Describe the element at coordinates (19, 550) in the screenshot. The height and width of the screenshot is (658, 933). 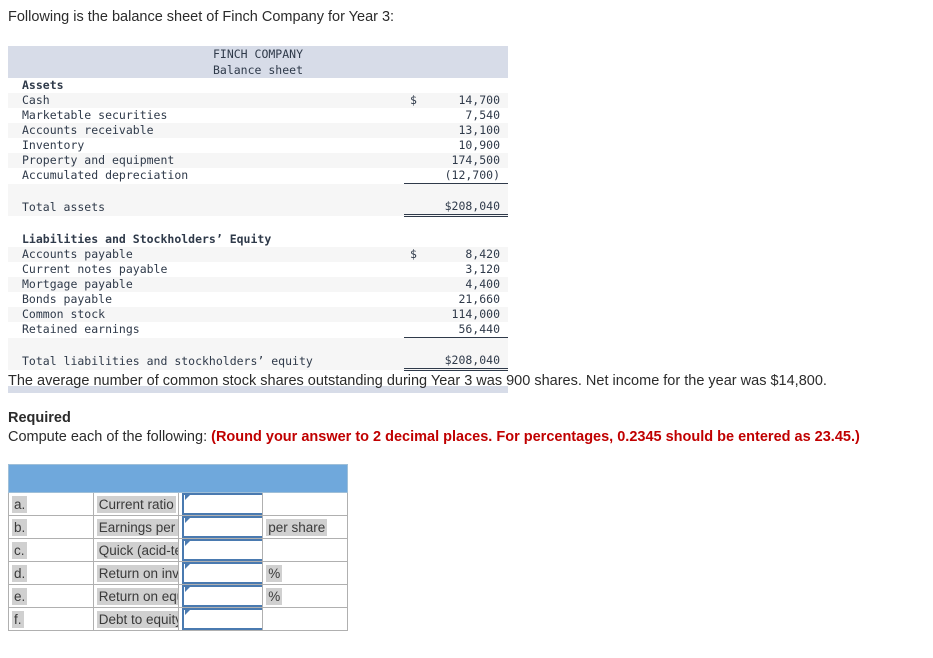
I see `row-letter-text: c.` at that location.